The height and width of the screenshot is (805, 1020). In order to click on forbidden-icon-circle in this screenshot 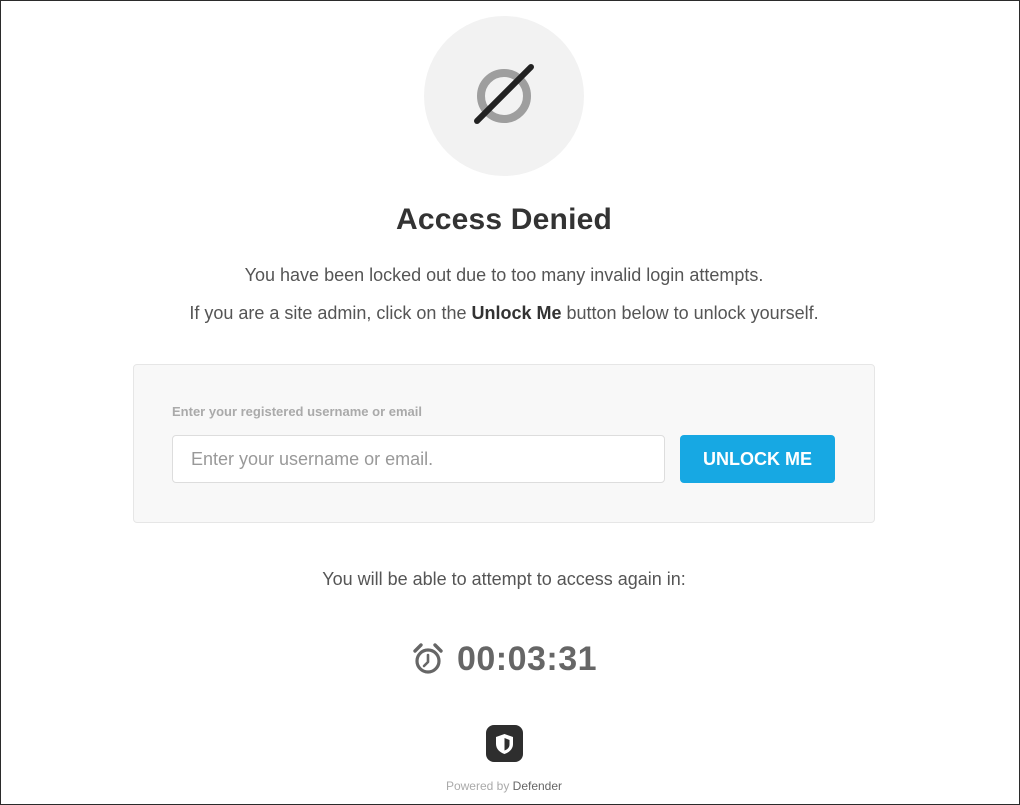, I will do `click(504, 96)`.